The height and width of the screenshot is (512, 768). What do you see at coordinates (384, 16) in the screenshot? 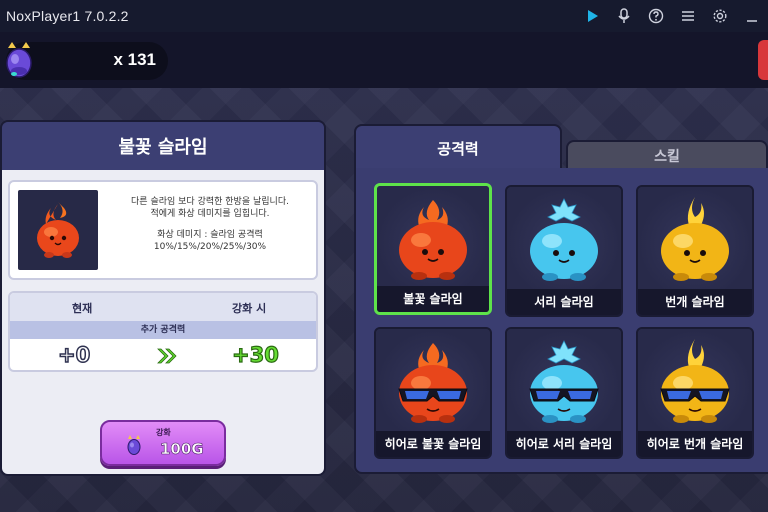
I see `emulator-title-bar: NoxPlayer1 7.0.2.2` at bounding box center [384, 16].